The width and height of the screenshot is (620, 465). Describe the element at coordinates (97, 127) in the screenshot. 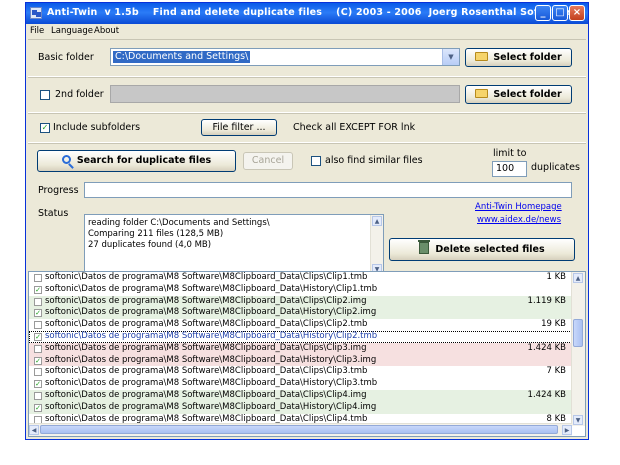

I see `include-subfolders-label: Include subfolders` at that location.